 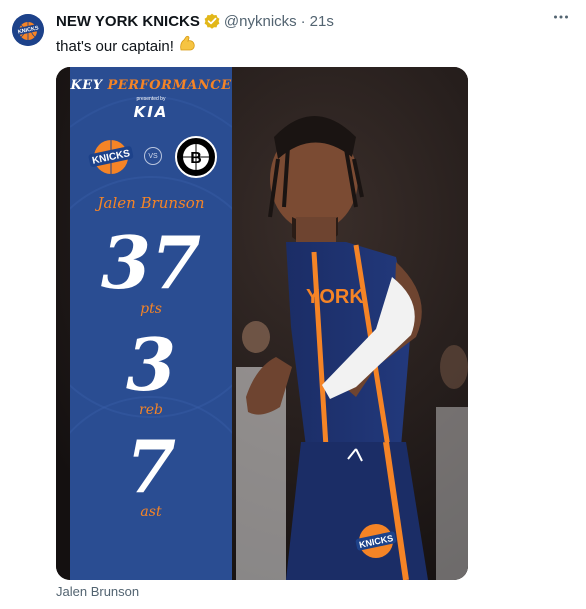 I want to click on account-handle: @nyknicks, so click(x=260, y=21).